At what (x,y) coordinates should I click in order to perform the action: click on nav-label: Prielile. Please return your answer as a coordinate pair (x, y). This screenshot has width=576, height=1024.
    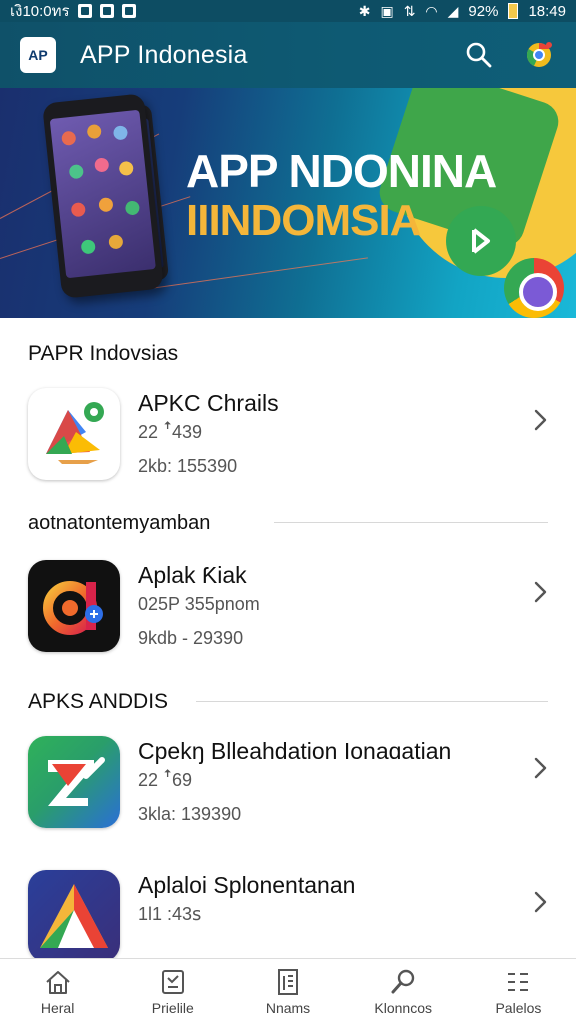
    Looking at the image, I should click on (172, 1007).